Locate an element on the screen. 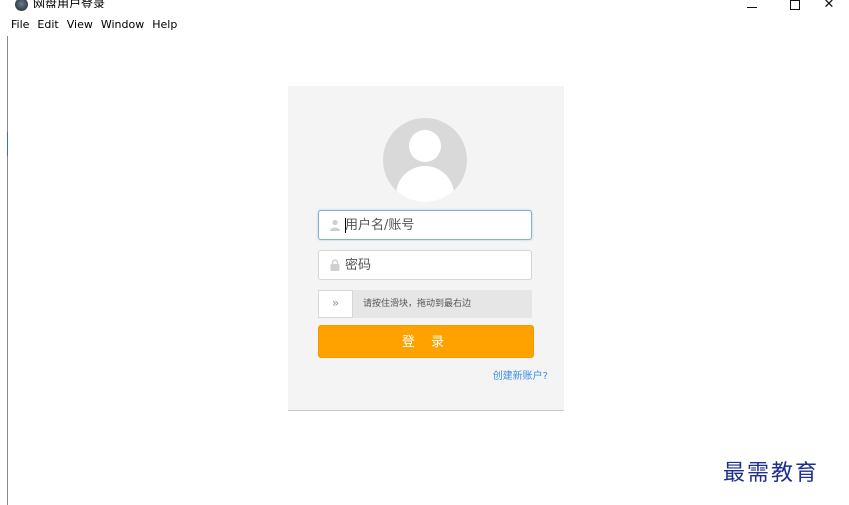 The image size is (849, 505). window-left-border-accent is located at coordinates (7, 144).